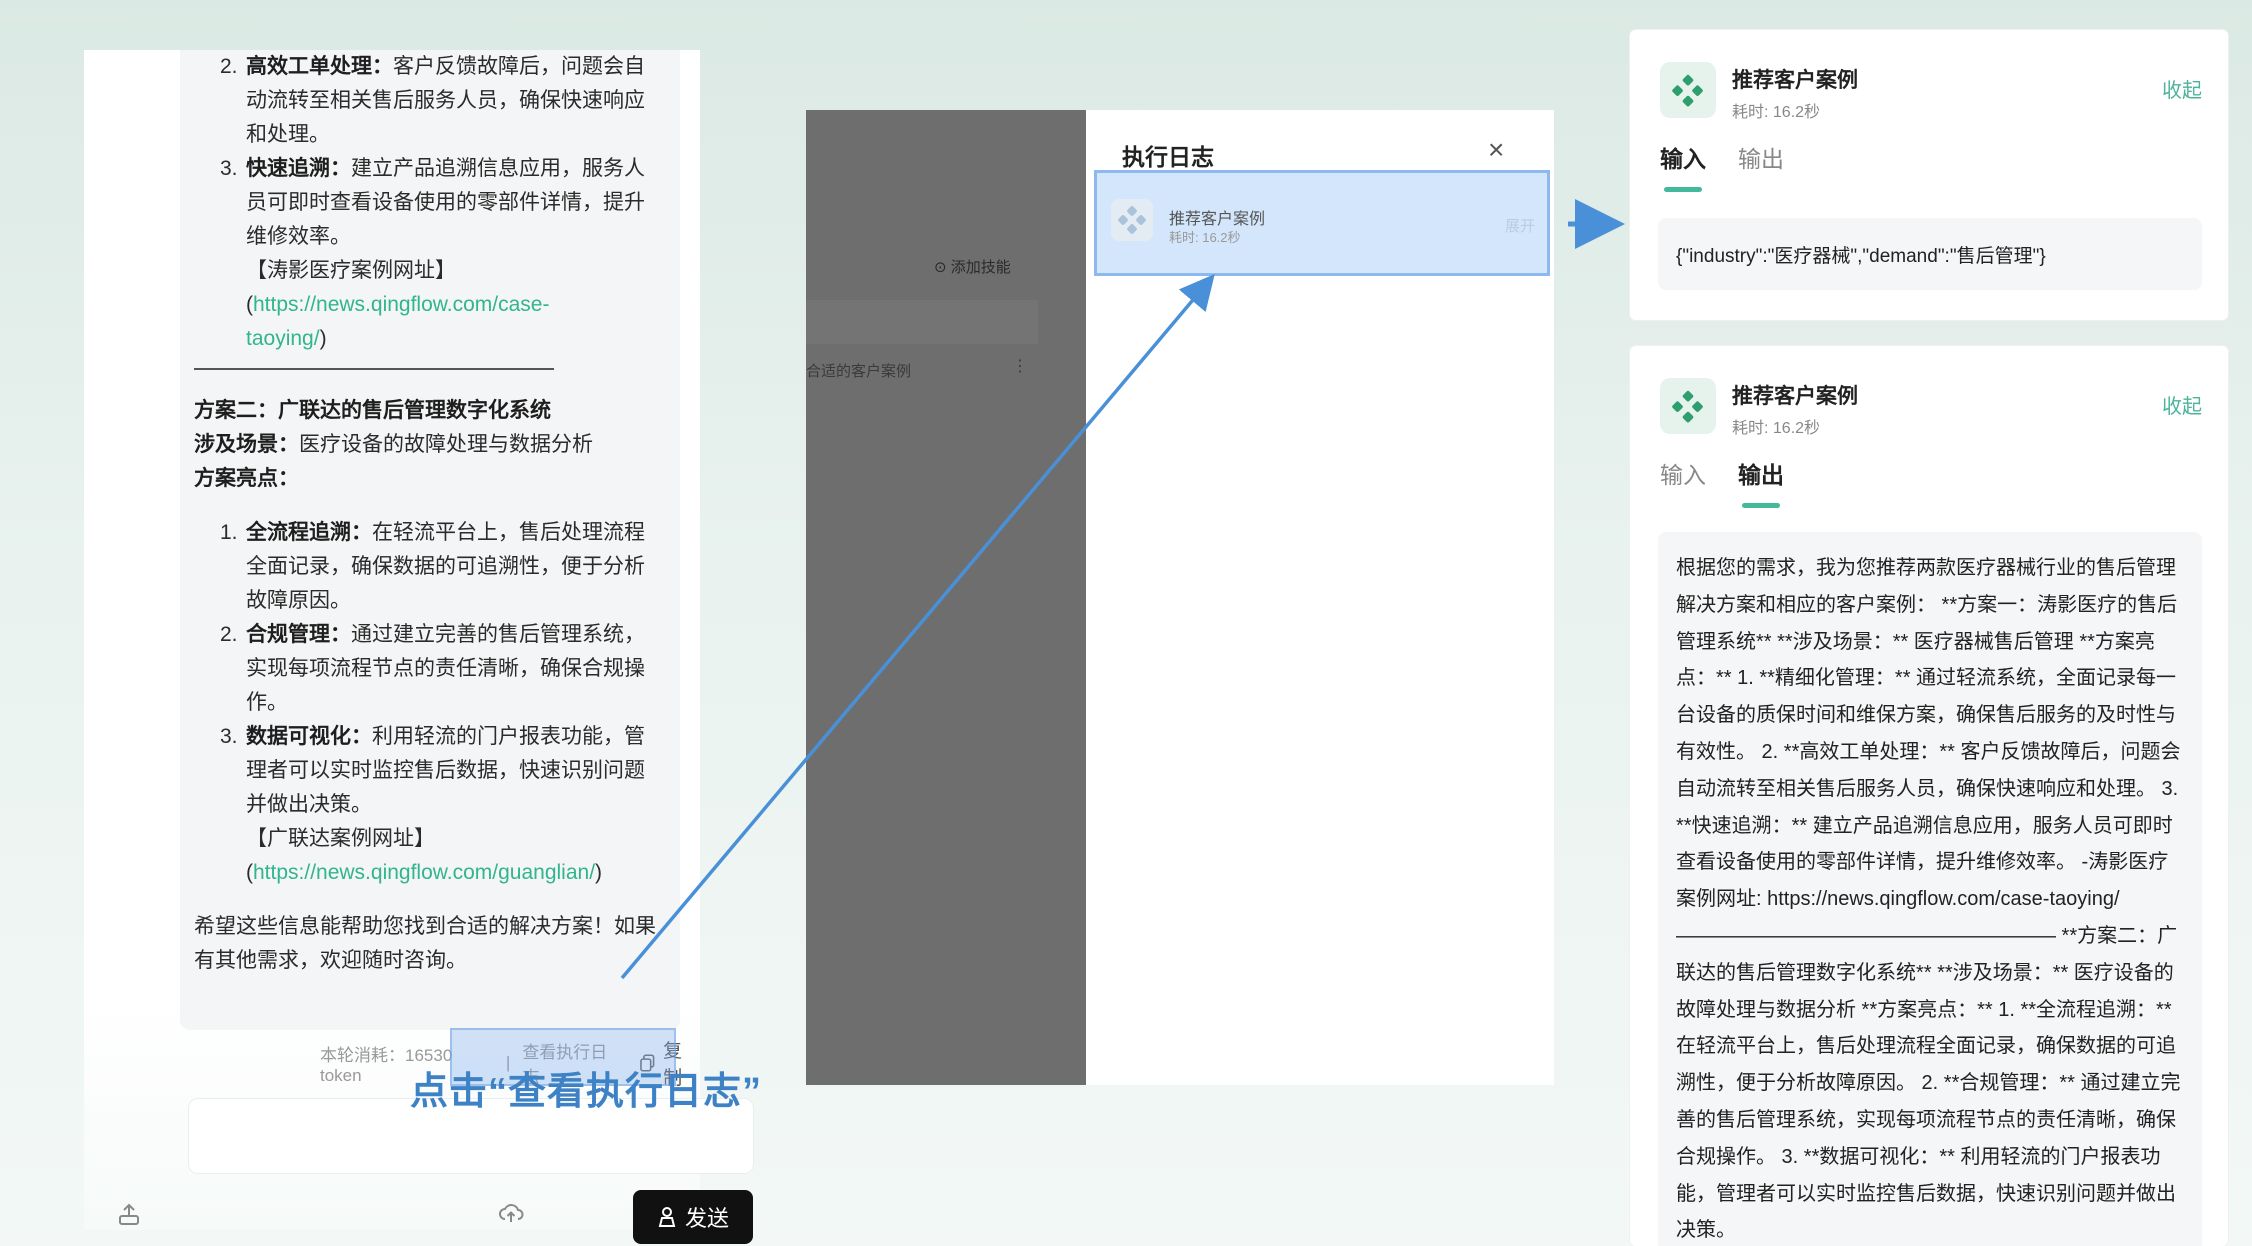  Describe the element at coordinates (298, 168) in the screenshot. I see `item-title: 快速追溯：` at that location.